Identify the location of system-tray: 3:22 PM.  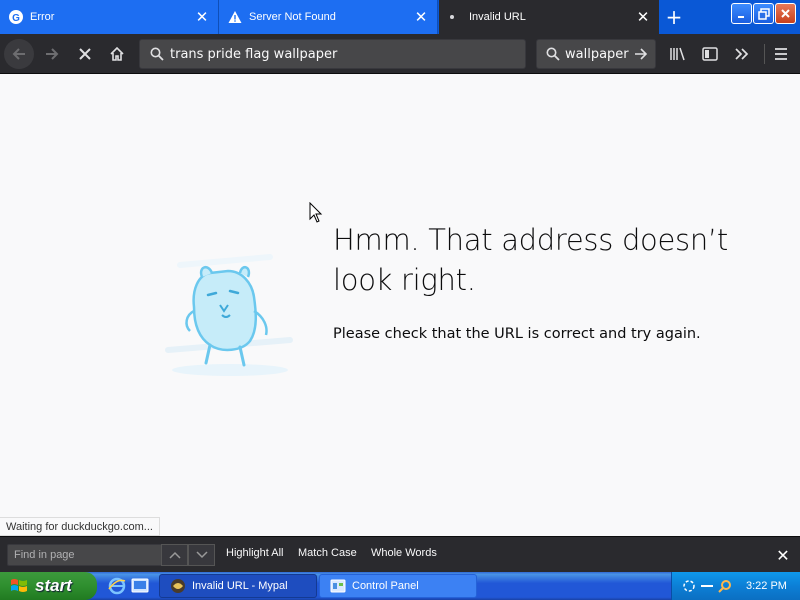
(735, 586).